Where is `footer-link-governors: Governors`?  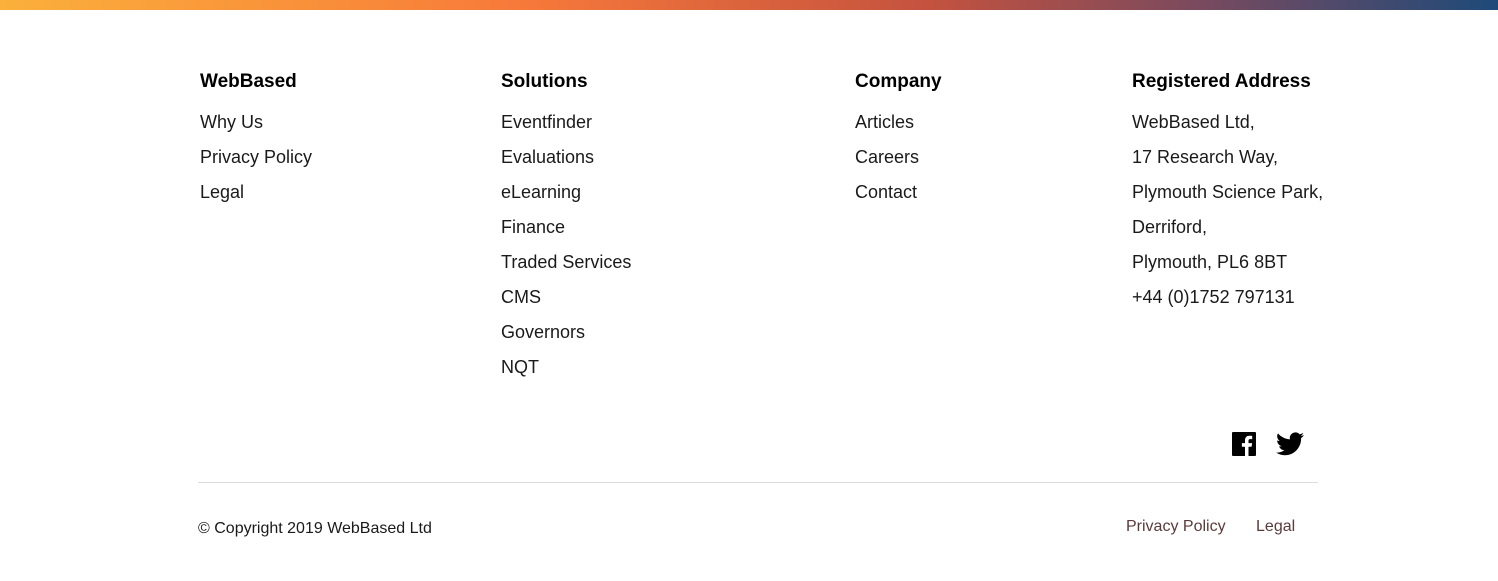
footer-link-governors: Governors is located at coordinates (566, 332).